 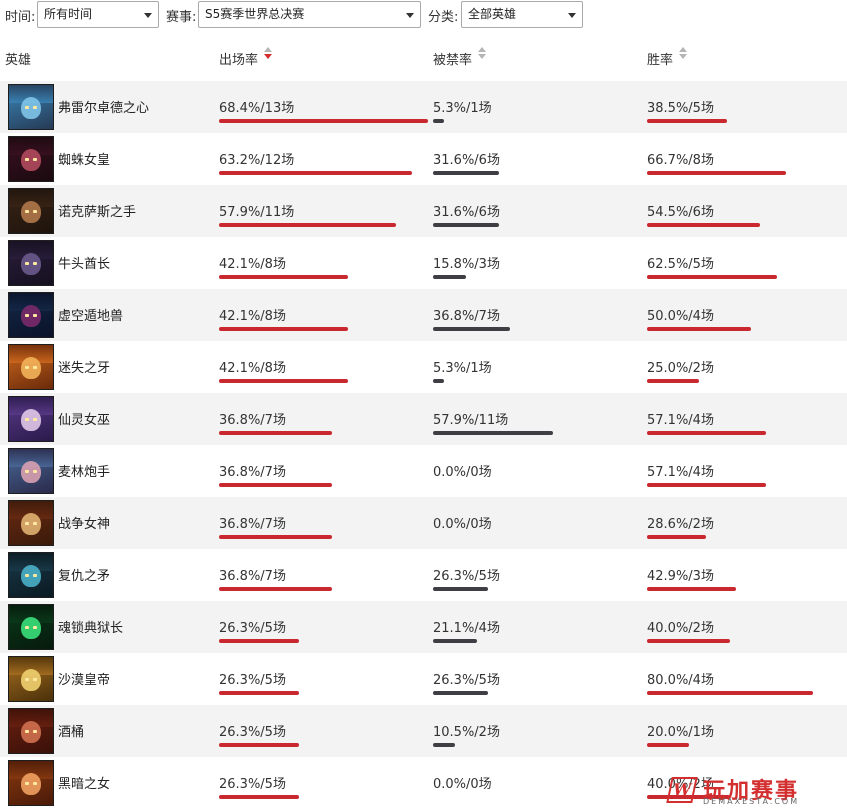 I want to click on category-filter-label: 分类:, so click(x=443, y=17).